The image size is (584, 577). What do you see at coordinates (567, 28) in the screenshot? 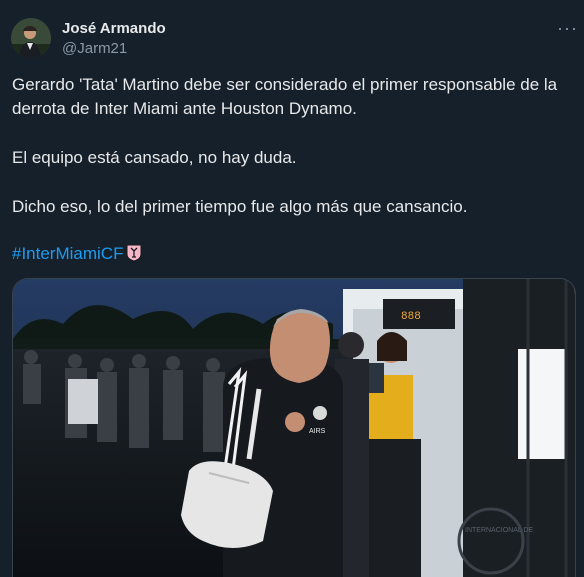
I see `more-options-icon: ···` at bounding box center [567, 28].